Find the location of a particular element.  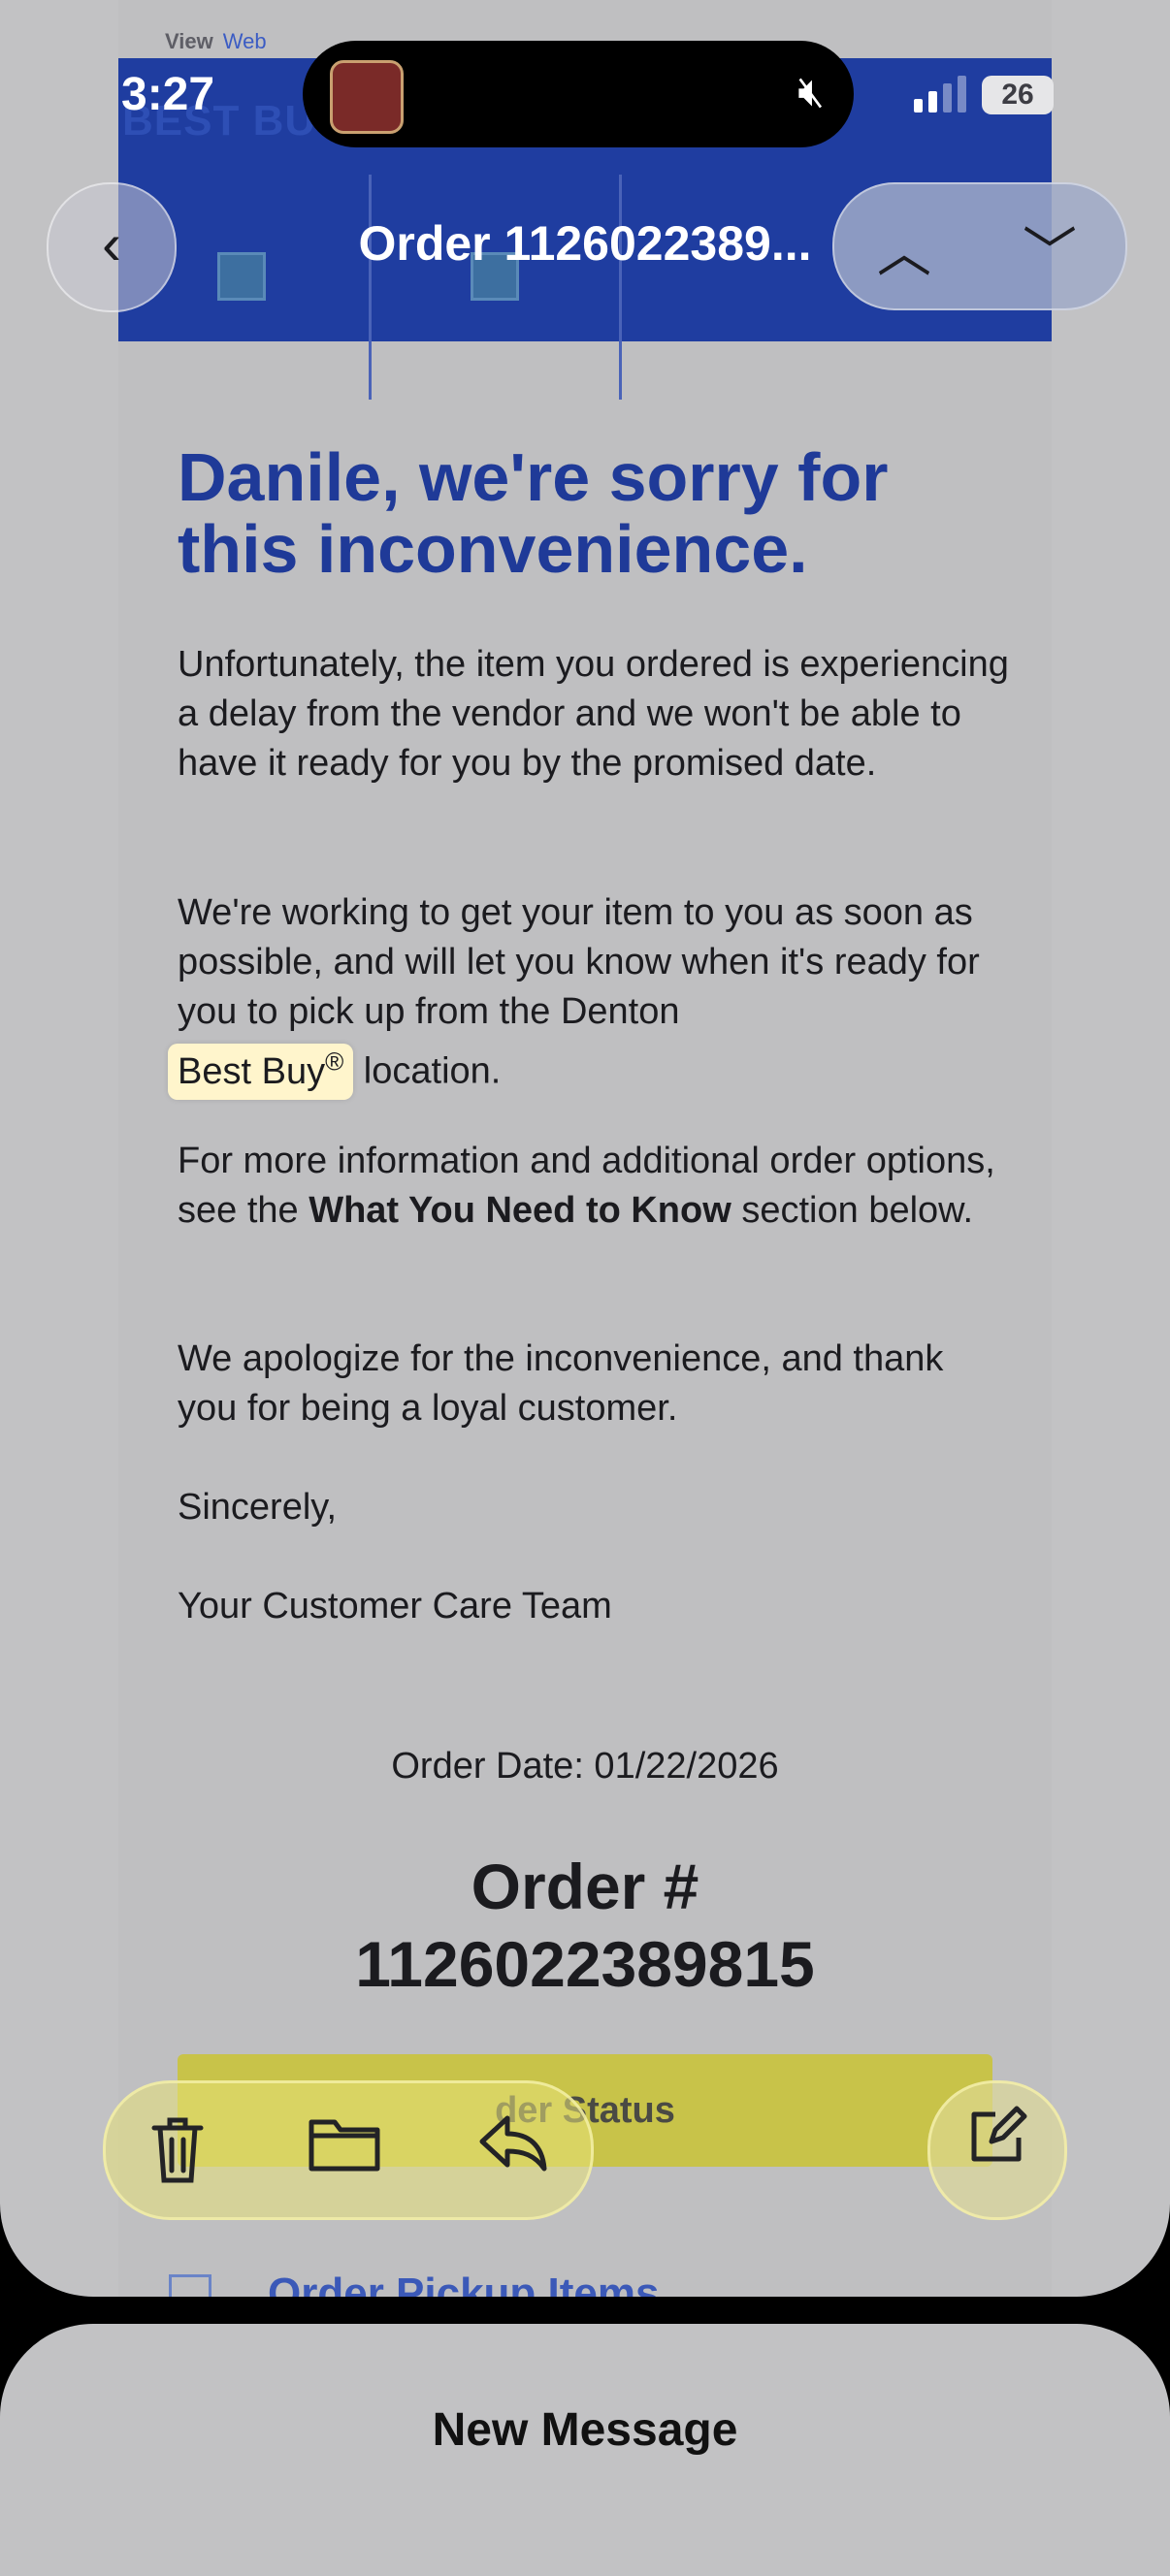

new-message-label: New Message is located at coordinates (585, 2430).